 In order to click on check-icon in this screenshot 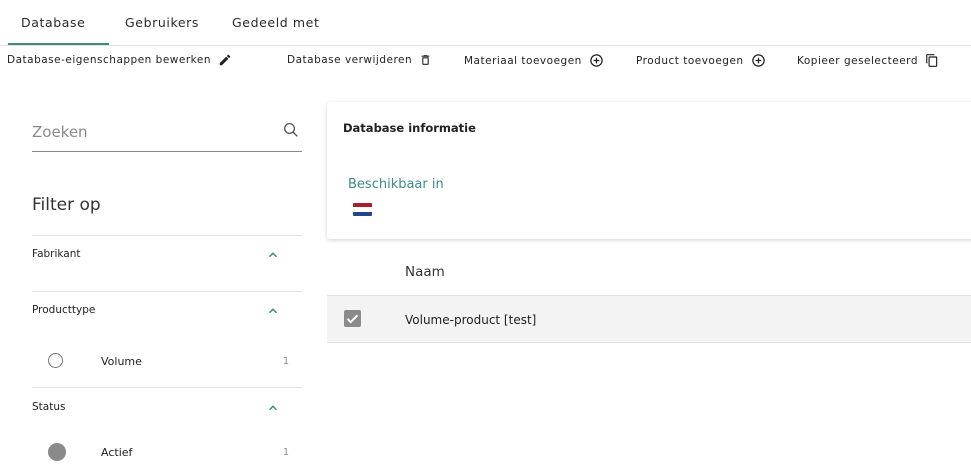, I will do `click(352, 319)`.